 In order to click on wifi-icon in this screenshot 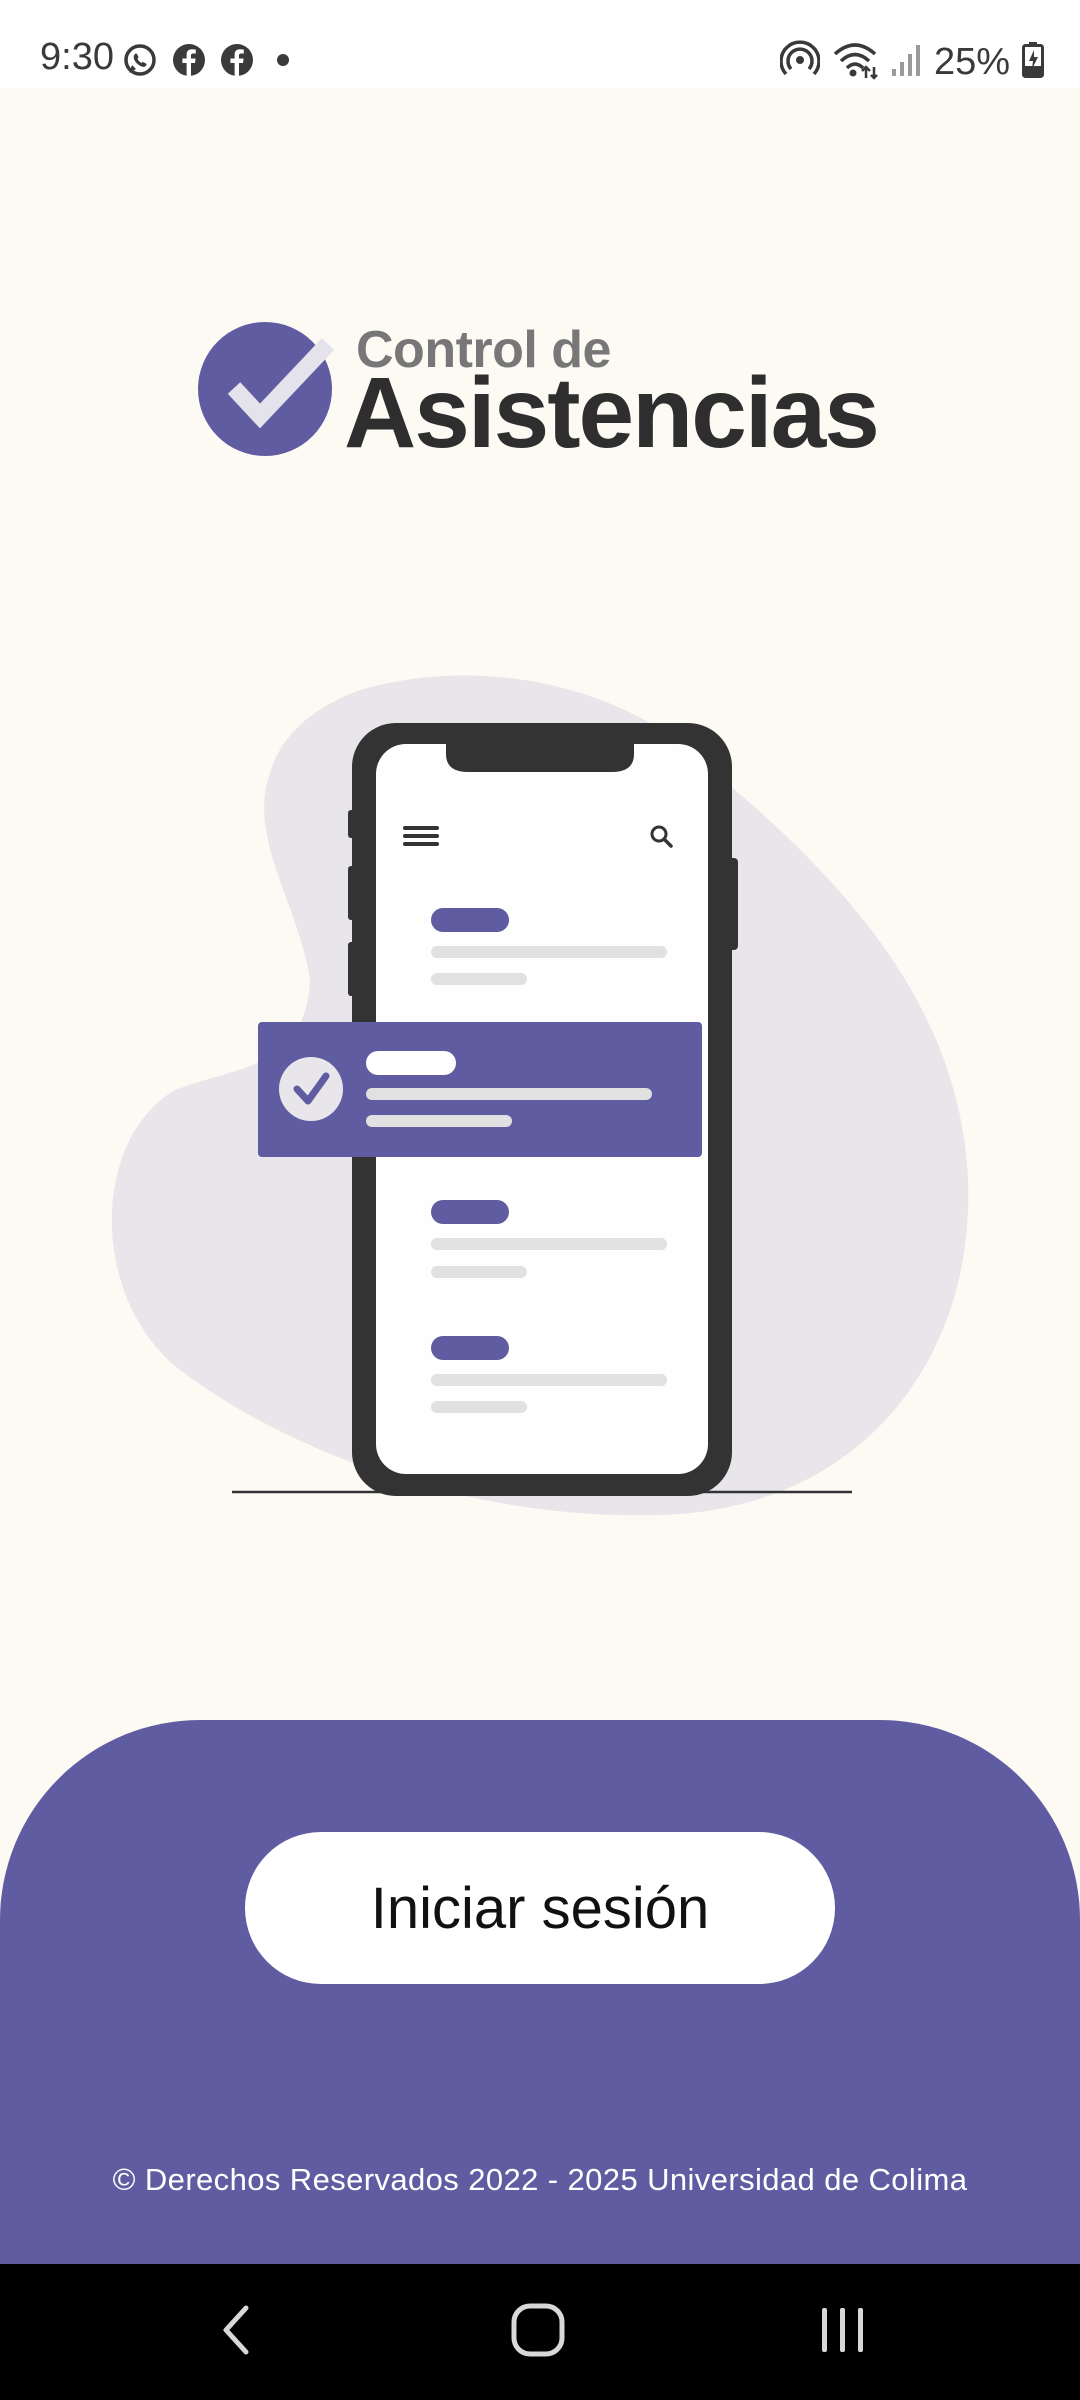, I will do `click(855, 62)`.